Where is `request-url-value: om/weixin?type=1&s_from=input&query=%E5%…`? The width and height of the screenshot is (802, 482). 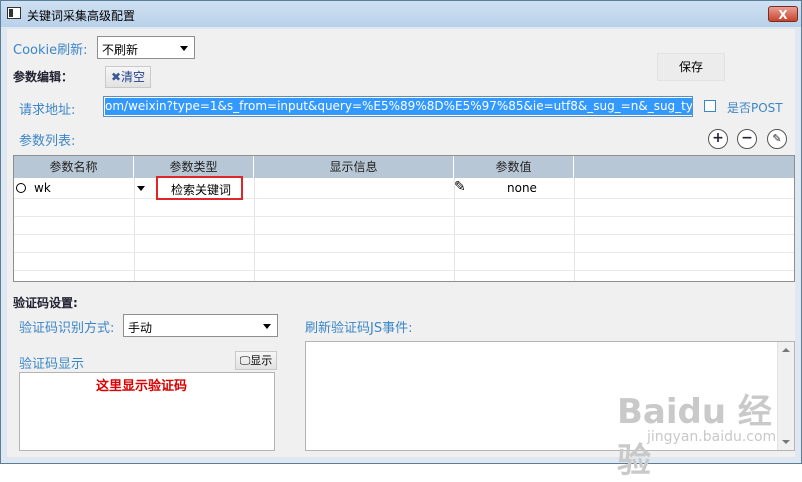 request-url-value: om/weixin?type=1&s_from=input&query=%E5%… is located at coordinates (398, 106).